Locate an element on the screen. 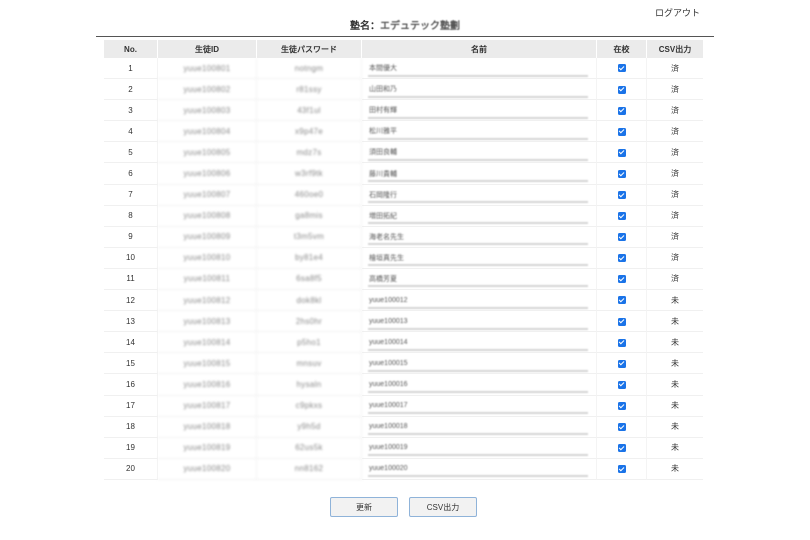  row-number: 19 is located at coordinates (131, 448).